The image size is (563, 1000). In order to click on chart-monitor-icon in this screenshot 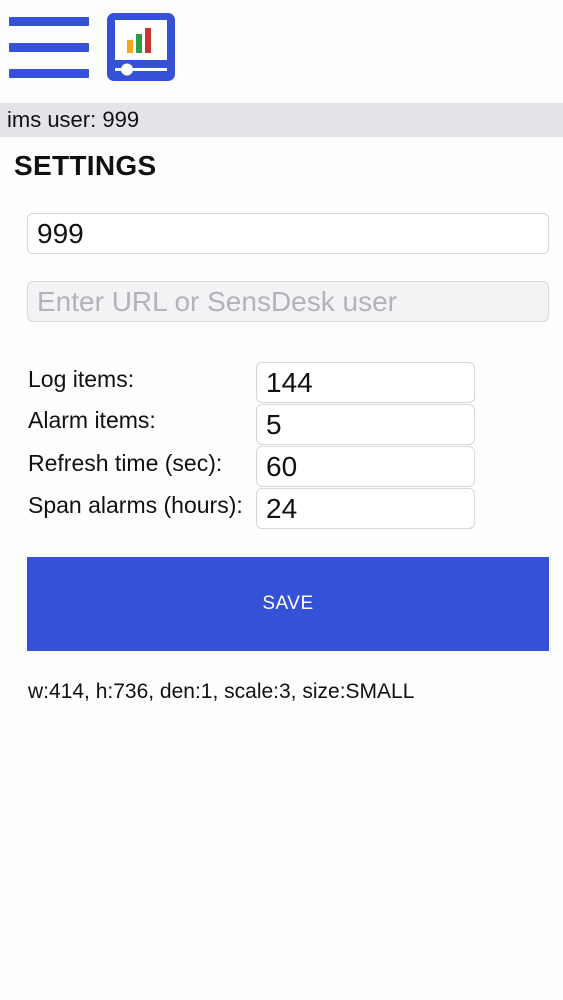, I will do `click(141, 47)`.